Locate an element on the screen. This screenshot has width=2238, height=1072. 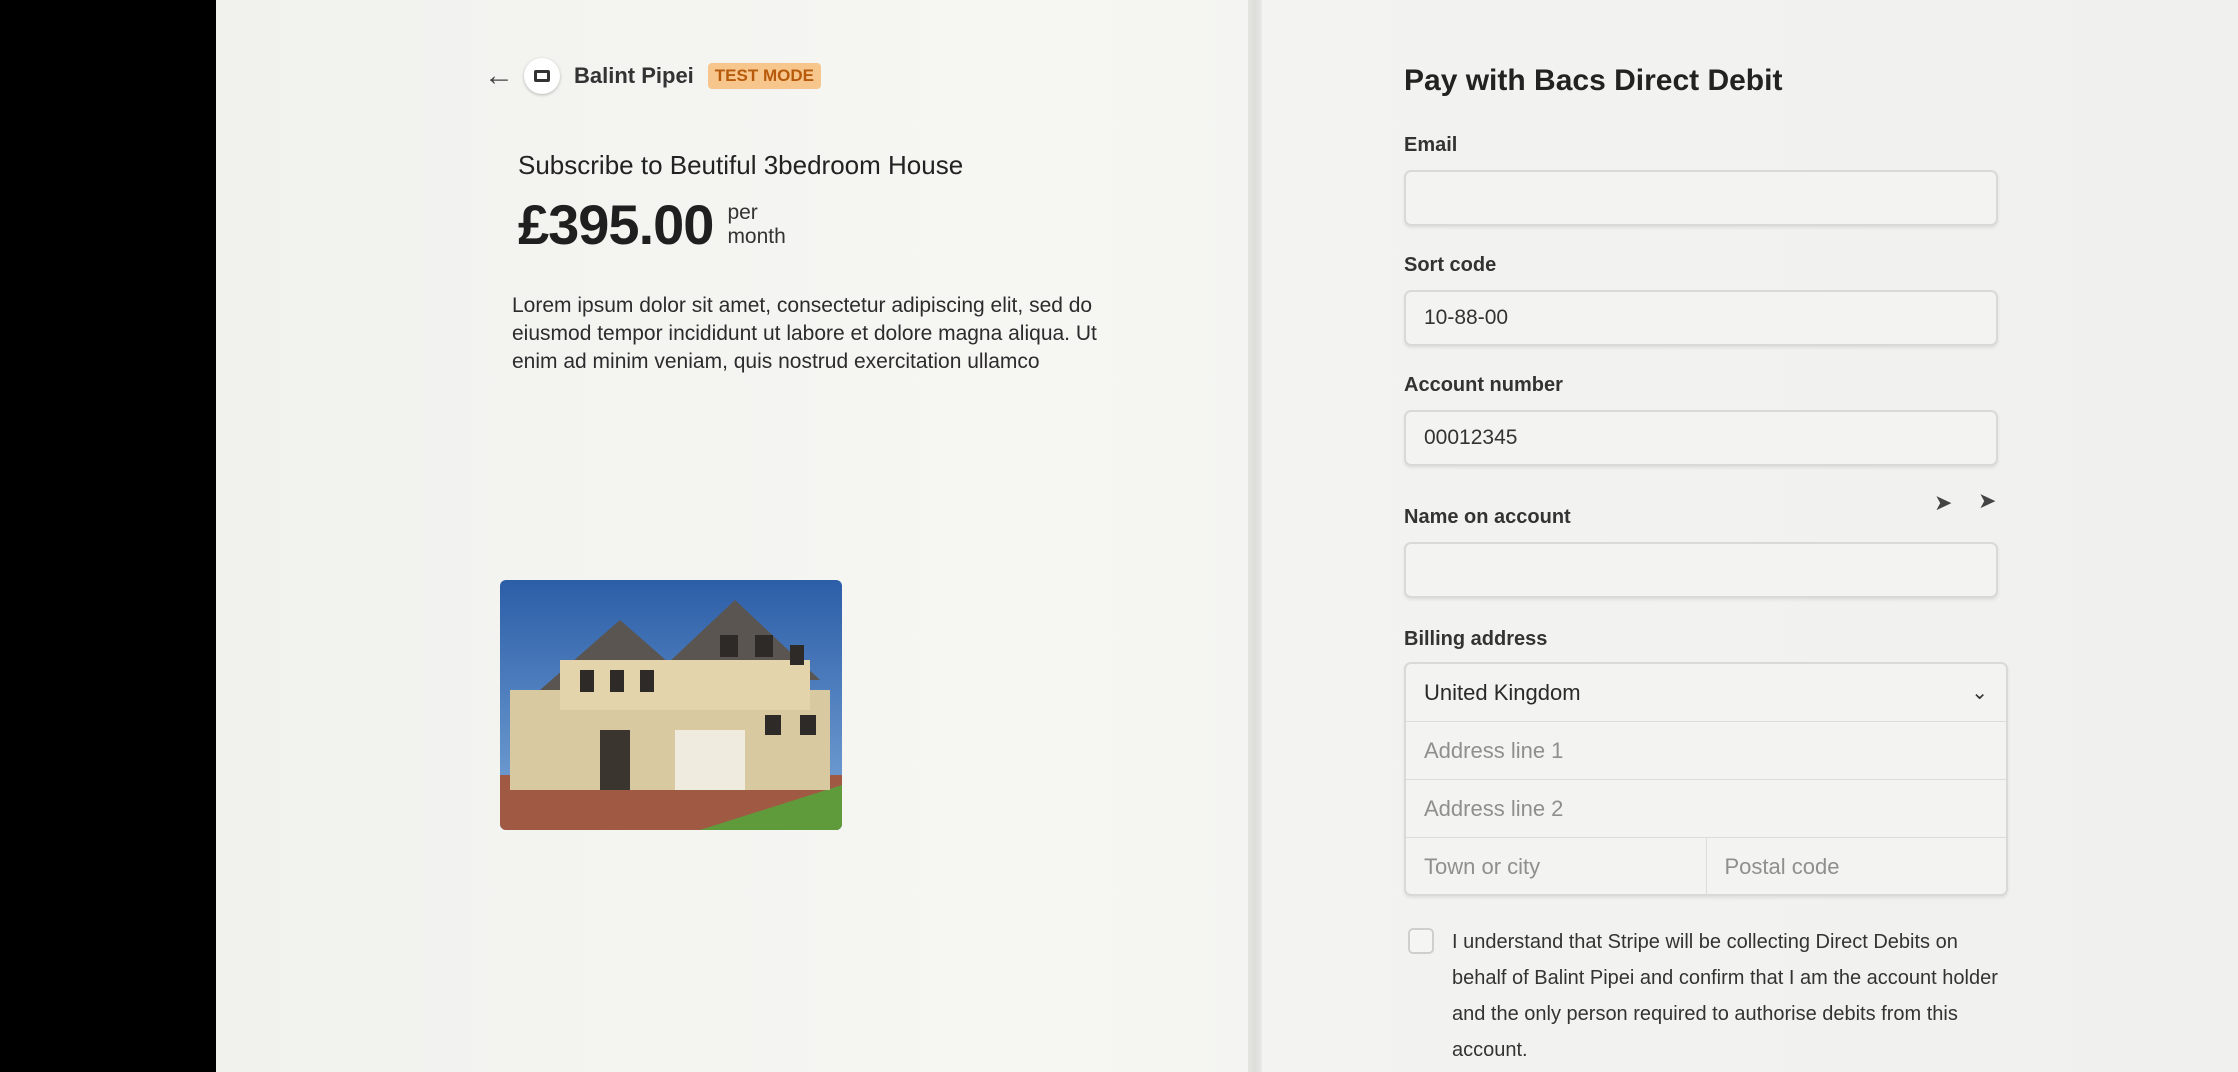
test-mode-badge: TEST MODE is located at coordinates (764, 76).